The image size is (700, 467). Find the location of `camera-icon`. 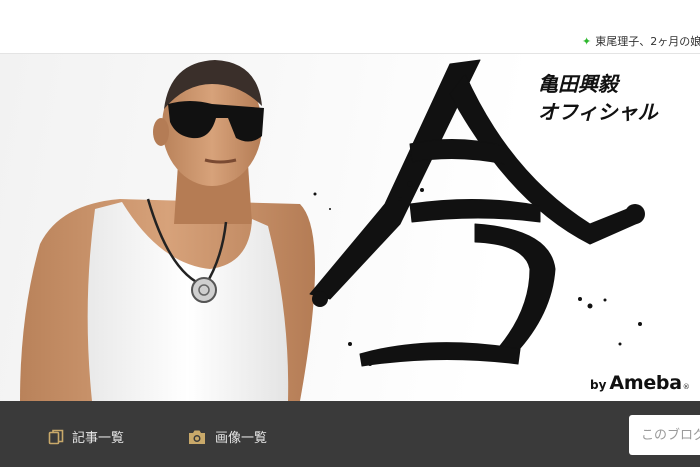

camera-icon is located at coordinates (197, 437).